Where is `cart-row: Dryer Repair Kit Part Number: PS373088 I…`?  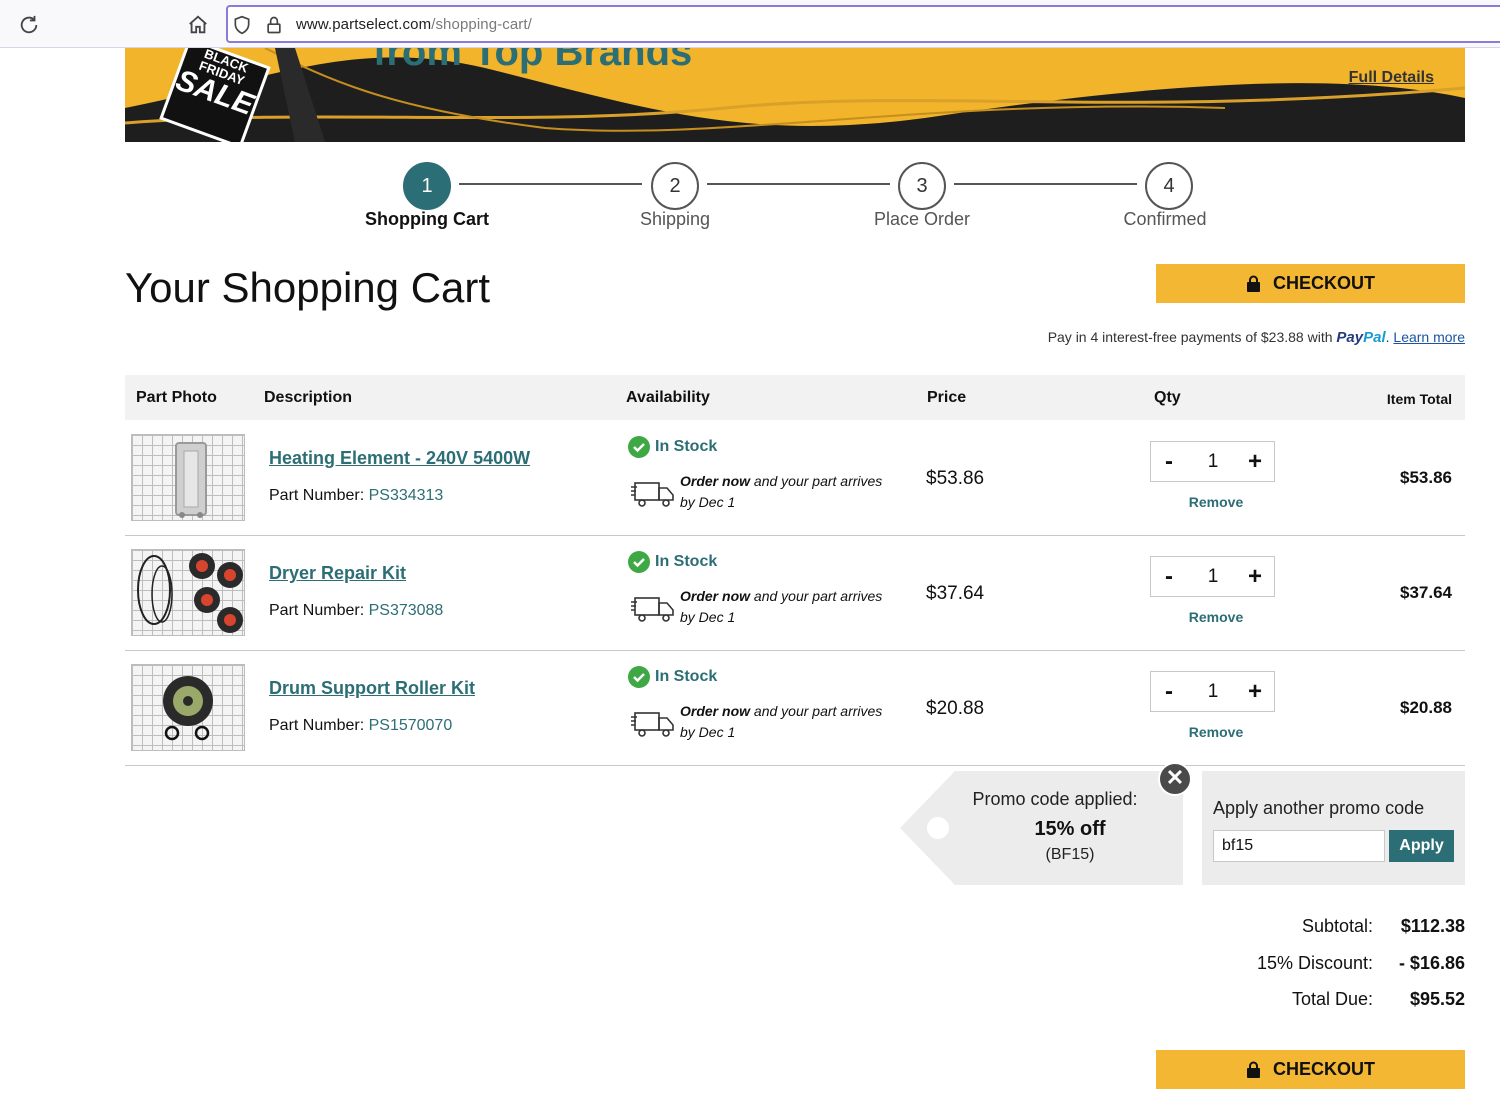 cart-row: Dryer Repair Kit Part Number: PS373088 I… is located at coordinates (795, 593).